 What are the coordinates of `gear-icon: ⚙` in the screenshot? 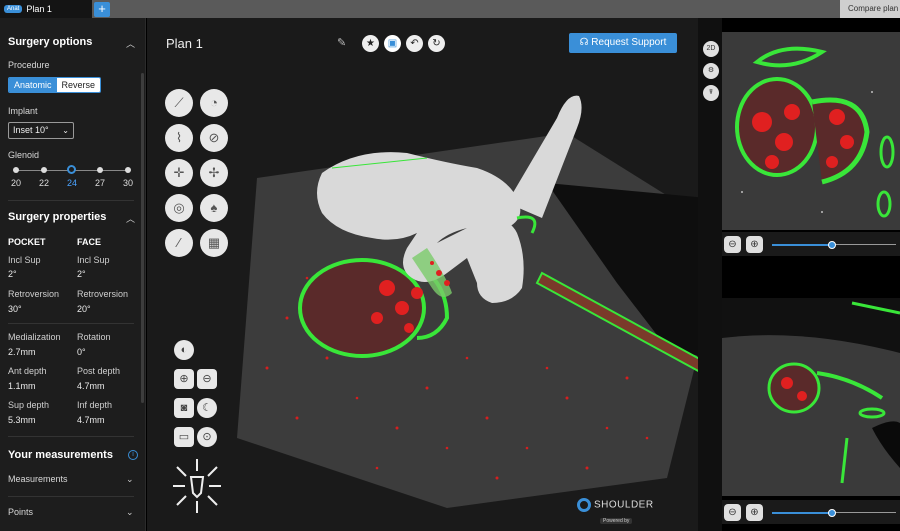 It's located at (711, 71).